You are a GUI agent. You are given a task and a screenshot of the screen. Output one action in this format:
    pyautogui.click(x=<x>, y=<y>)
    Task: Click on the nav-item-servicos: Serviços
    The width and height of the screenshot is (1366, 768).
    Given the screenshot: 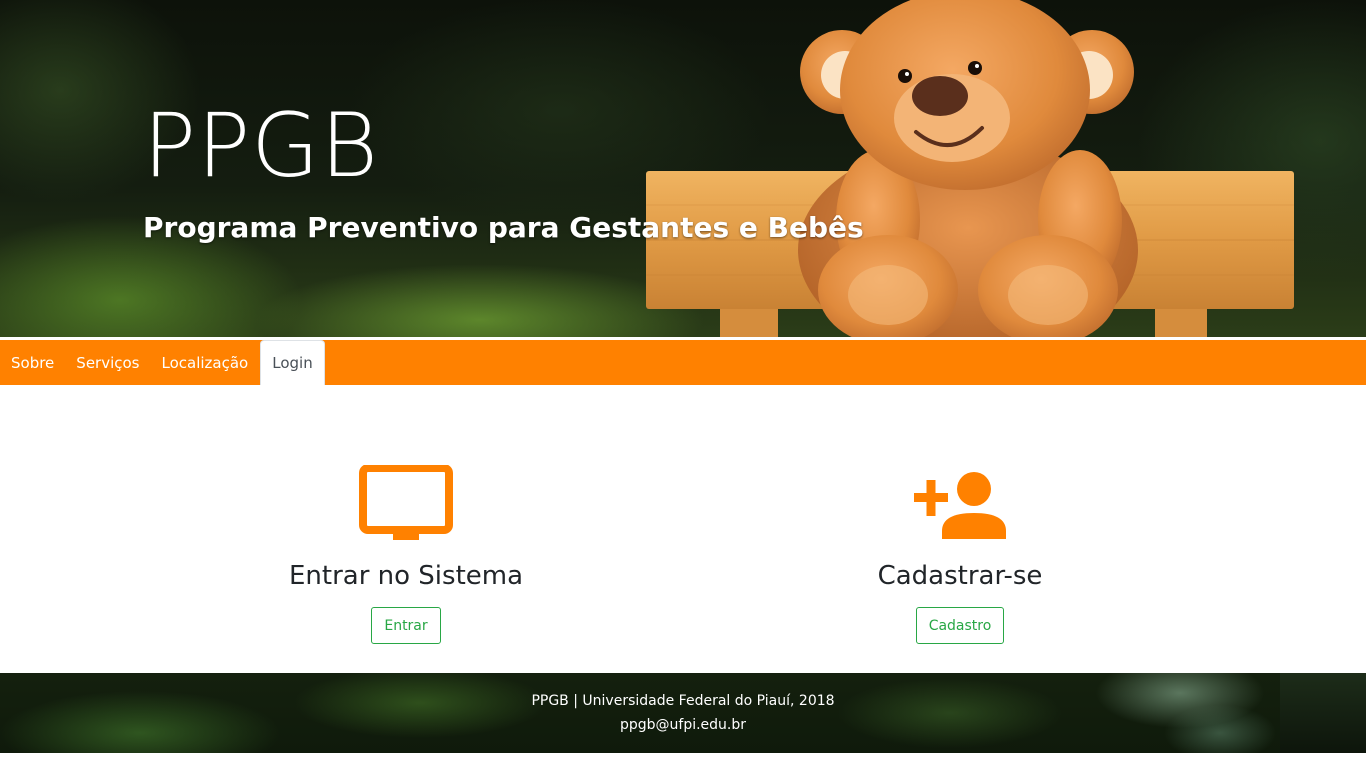 What is the action you would take?
    pyautogui.click(x=107, y=362)
    